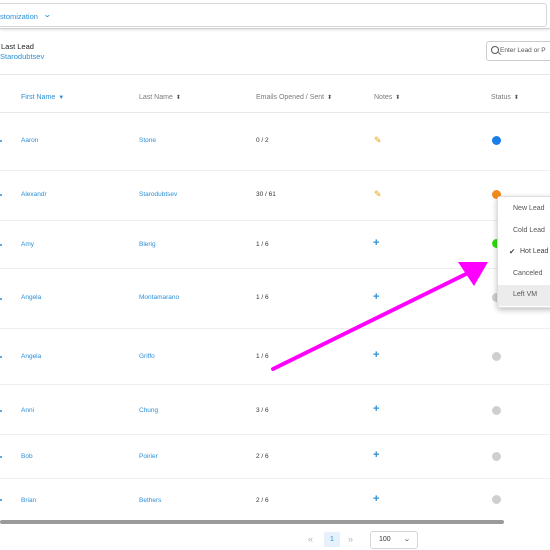  I want to click on last-name-link: Montamarano, so click(159, 297).